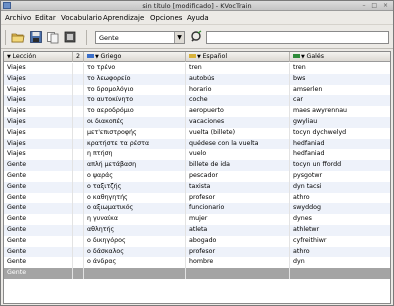 The image size is (394, 306). Describe the element at coordinates (238, 187) in the screenshot. I see `cell-spanish: taxista` at that location.